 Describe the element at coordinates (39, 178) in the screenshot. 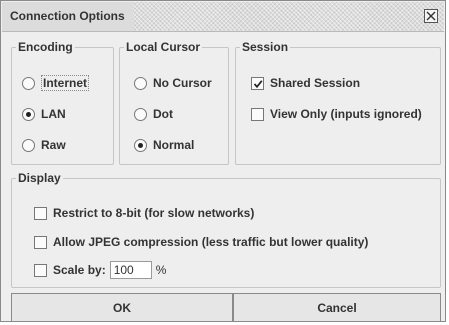

I see `display-group-label: Display` at that location.